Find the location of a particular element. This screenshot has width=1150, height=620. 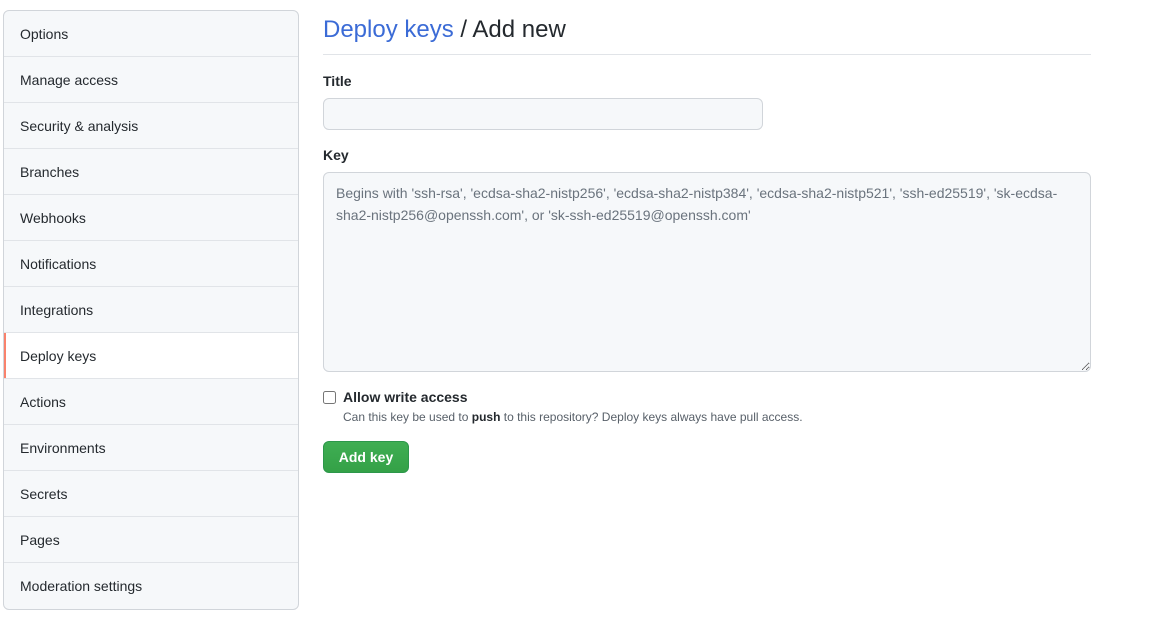

page-heading: Deploy keys / Add new is located at coordinates (707, 27).